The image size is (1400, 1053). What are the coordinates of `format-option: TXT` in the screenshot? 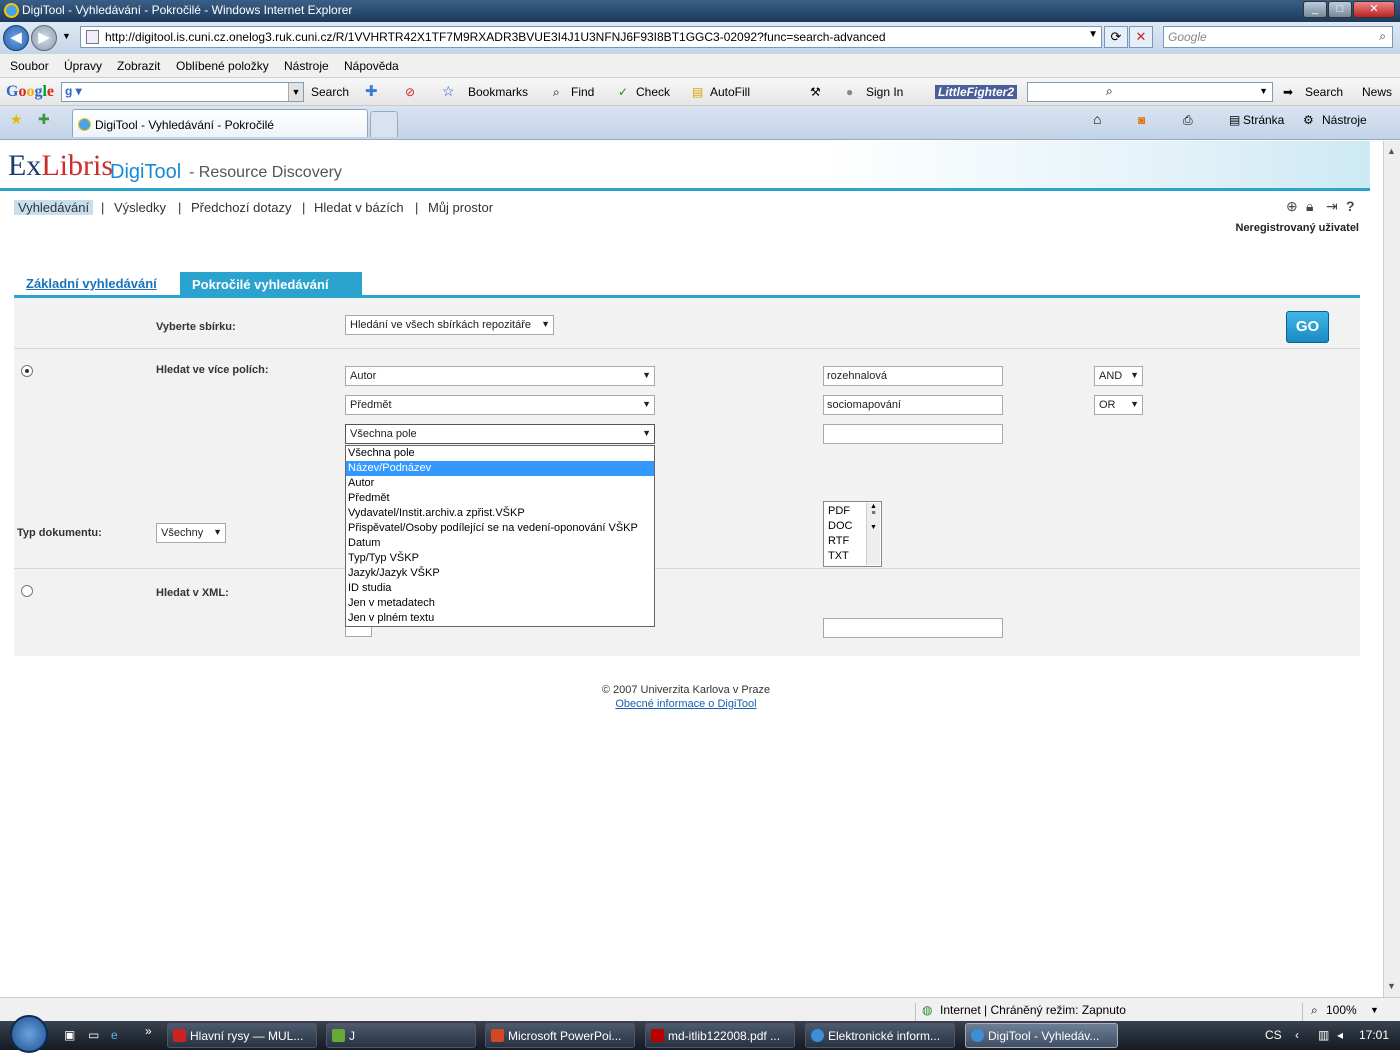 It's located at (838, 556).